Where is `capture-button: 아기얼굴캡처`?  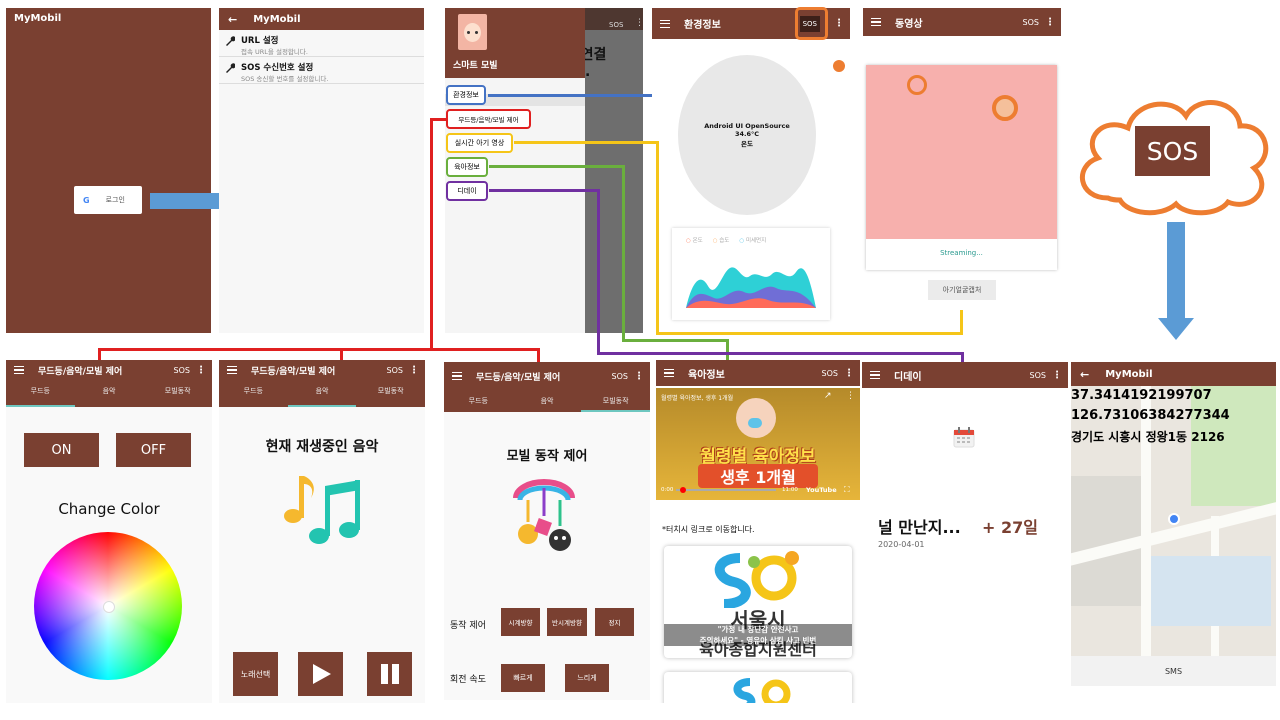
capture-button: 아기얼굴캡처 is located at coordinates (962, 290).